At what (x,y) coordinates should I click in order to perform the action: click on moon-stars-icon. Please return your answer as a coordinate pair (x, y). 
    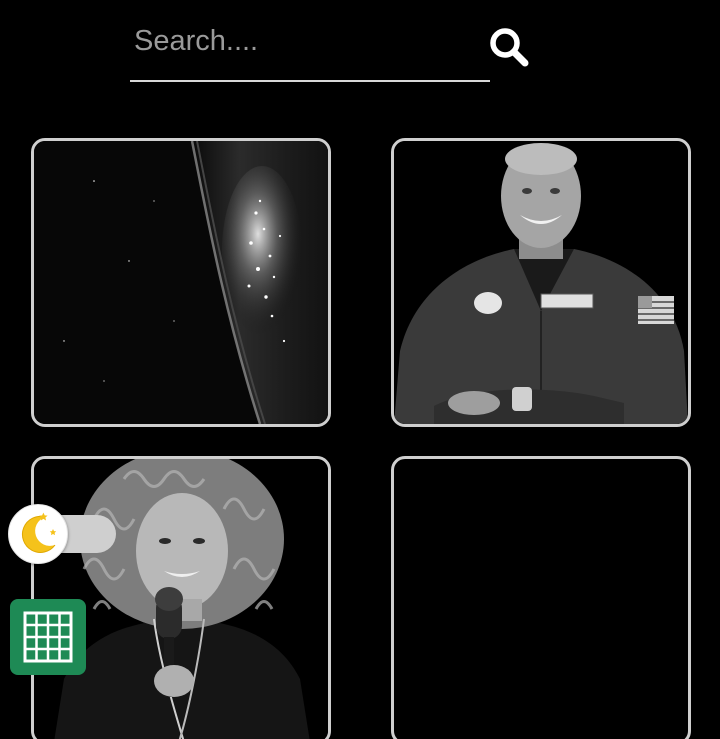
    Looking at the image, I should click on (39, 532).